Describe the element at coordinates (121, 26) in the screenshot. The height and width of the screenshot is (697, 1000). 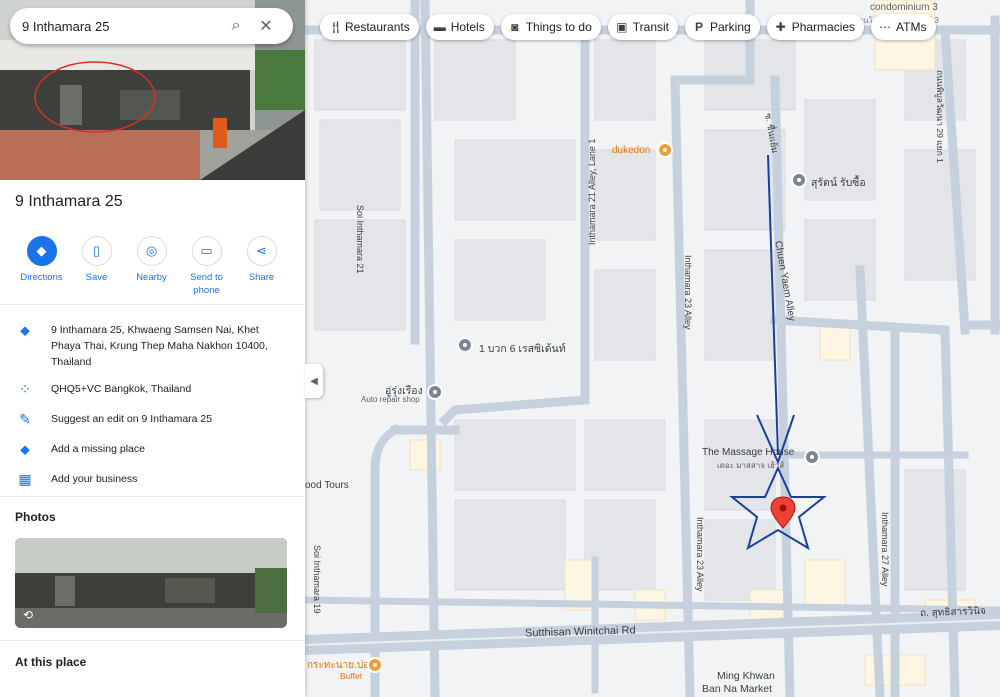
I see `search-input` at that location.